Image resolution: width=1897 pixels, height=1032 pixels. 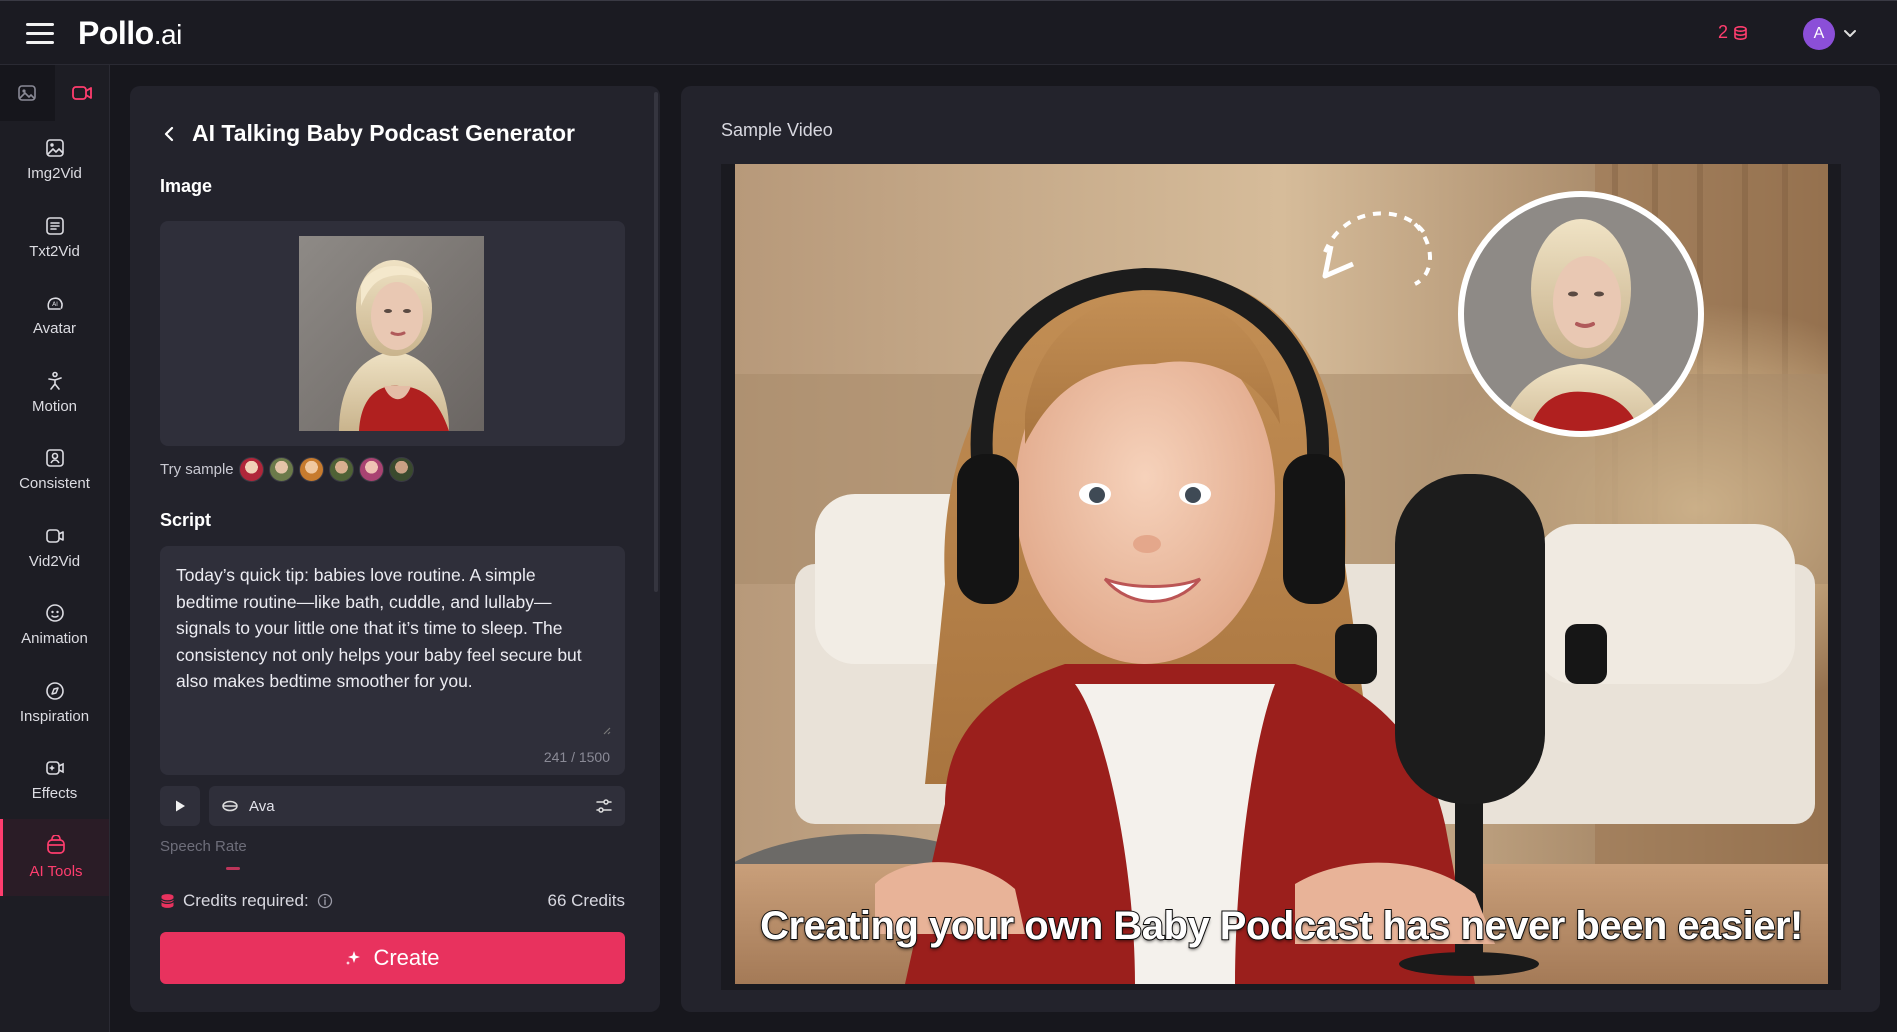 What do you see at coordinates (197, 469) in the screenshot?
I see `try-sample-label: Try sample` at bounding box center [197, 469].